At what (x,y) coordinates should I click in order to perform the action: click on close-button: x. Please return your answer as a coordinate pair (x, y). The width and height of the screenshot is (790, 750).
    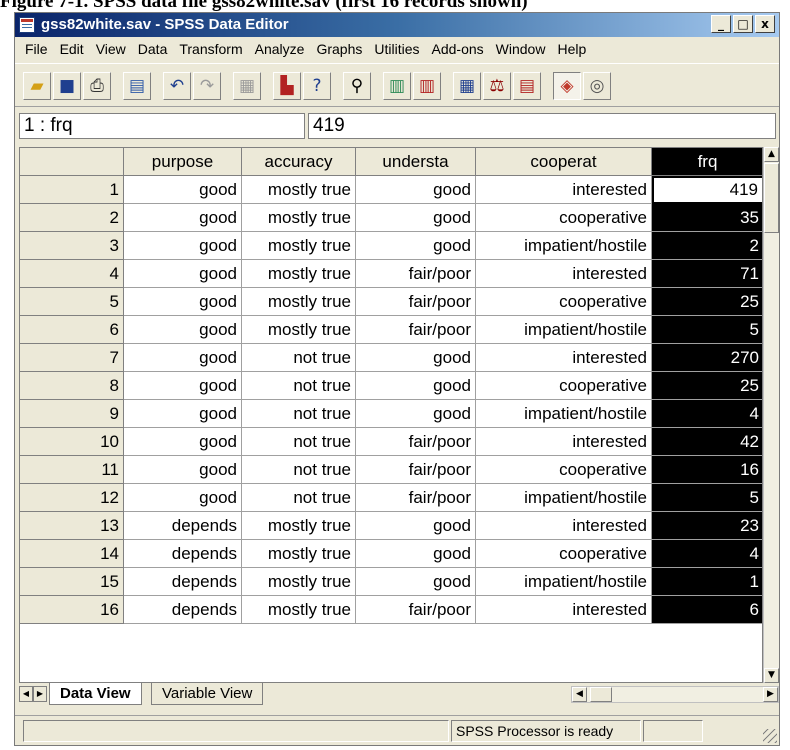
    Looking at the image, I should click on (765, 24).